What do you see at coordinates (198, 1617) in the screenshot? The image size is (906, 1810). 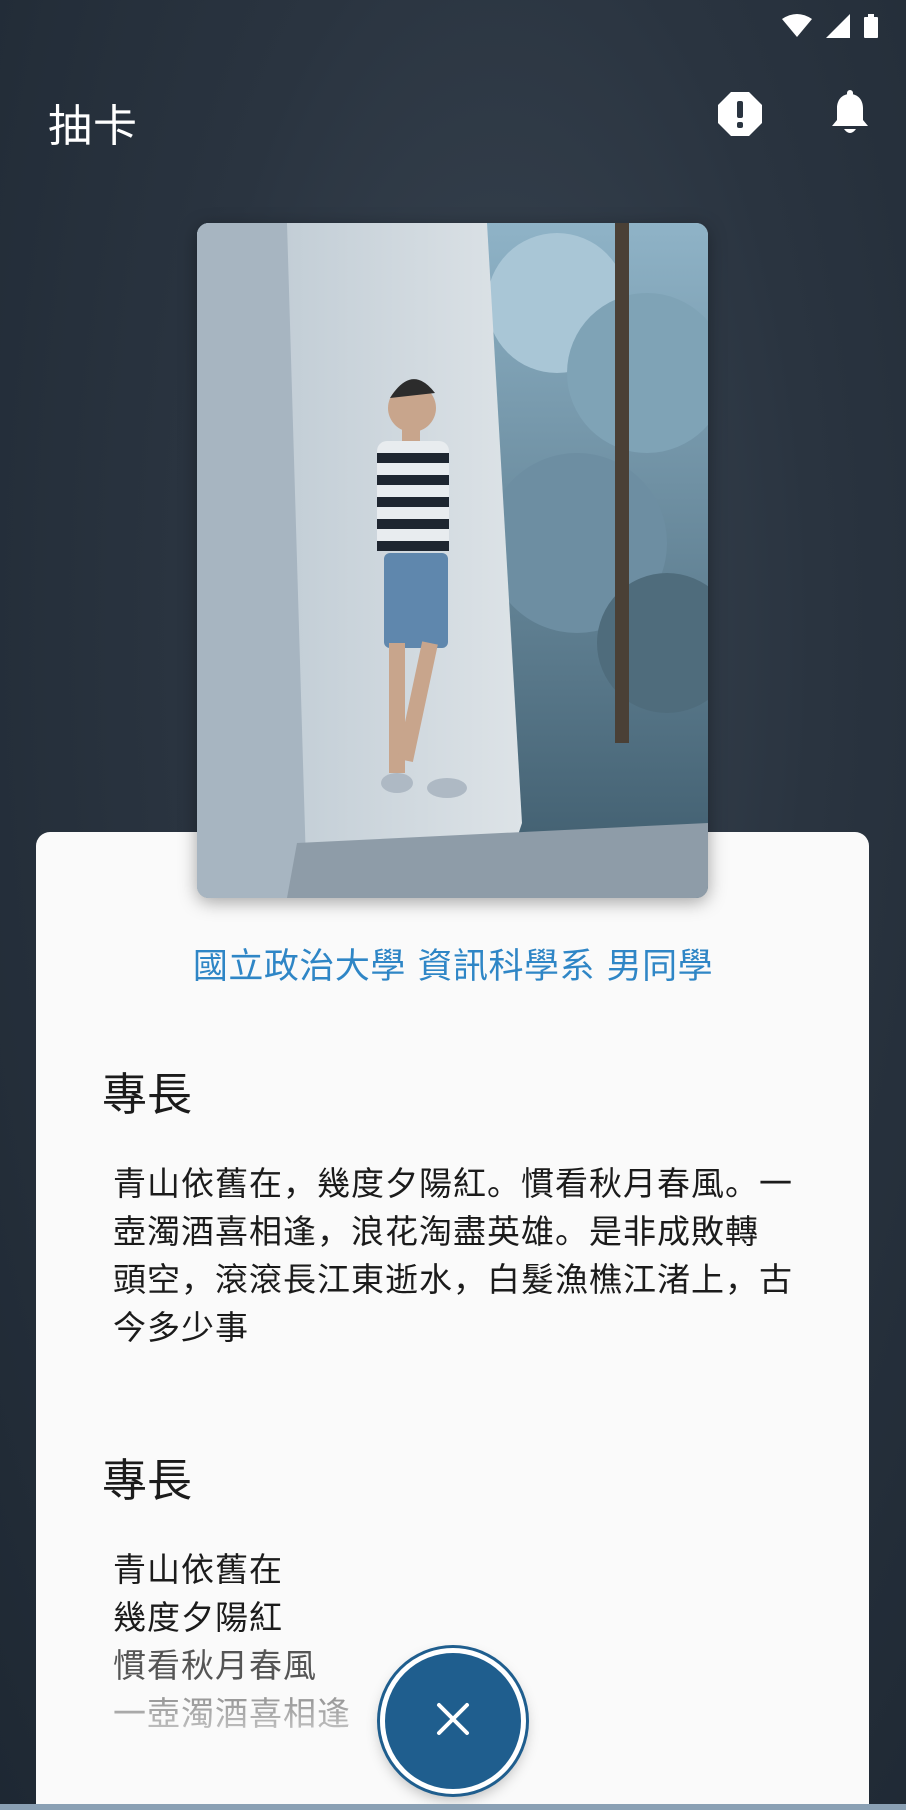 I see `list-item: 幾度夕陽紅` at bounding box center [198, 1617].